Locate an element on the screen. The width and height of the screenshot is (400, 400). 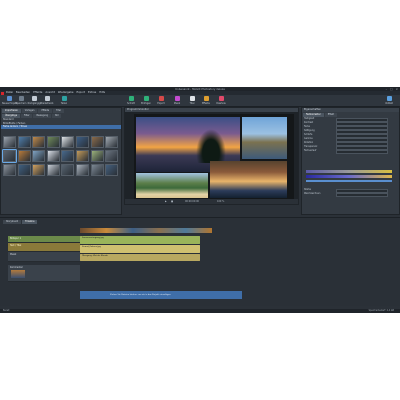
tab-effect: Effekt is located at coordinates (331, 114).